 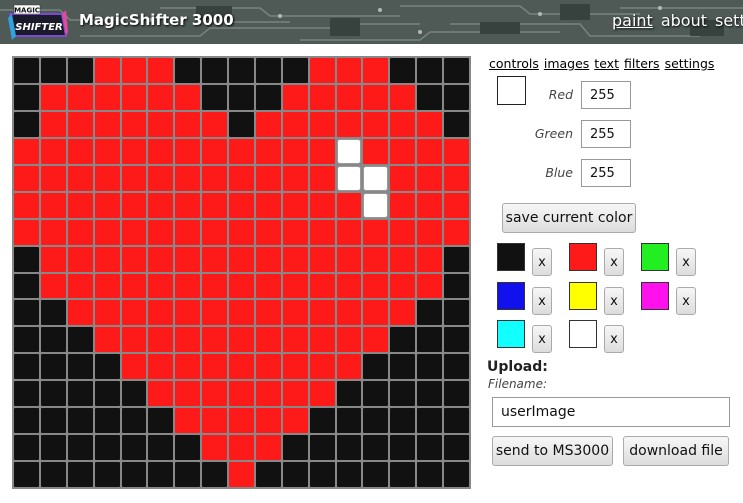 I want to click on send-to-ms3000-button: send to MS3000, so click(x=552, y=451).